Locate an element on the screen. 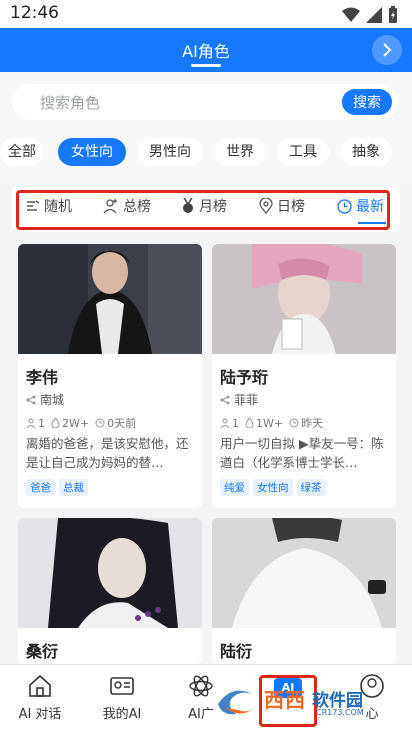  character-tags: 纯爱 女性向 绿茶 is located at coordinates (273, 487).